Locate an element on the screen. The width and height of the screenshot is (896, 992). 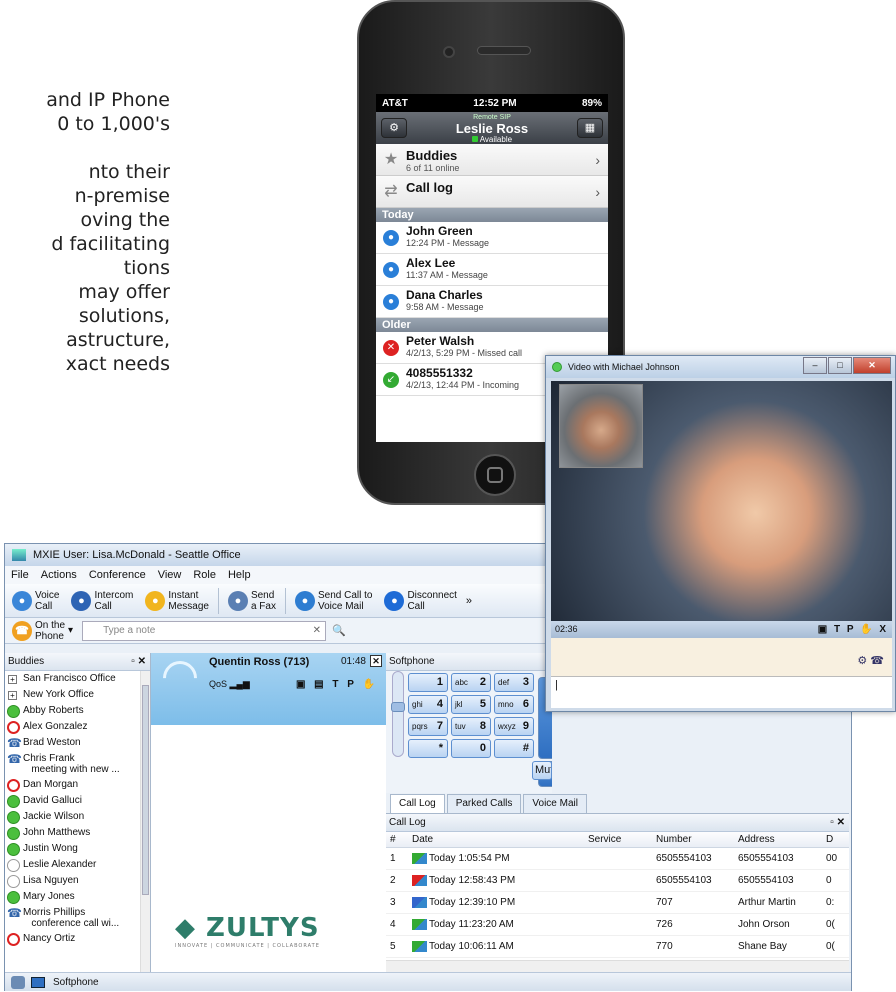
table-row: 3 Today 12:39:10 PM 707 Arthur Martin 0: is located at coordinates (617, 903).